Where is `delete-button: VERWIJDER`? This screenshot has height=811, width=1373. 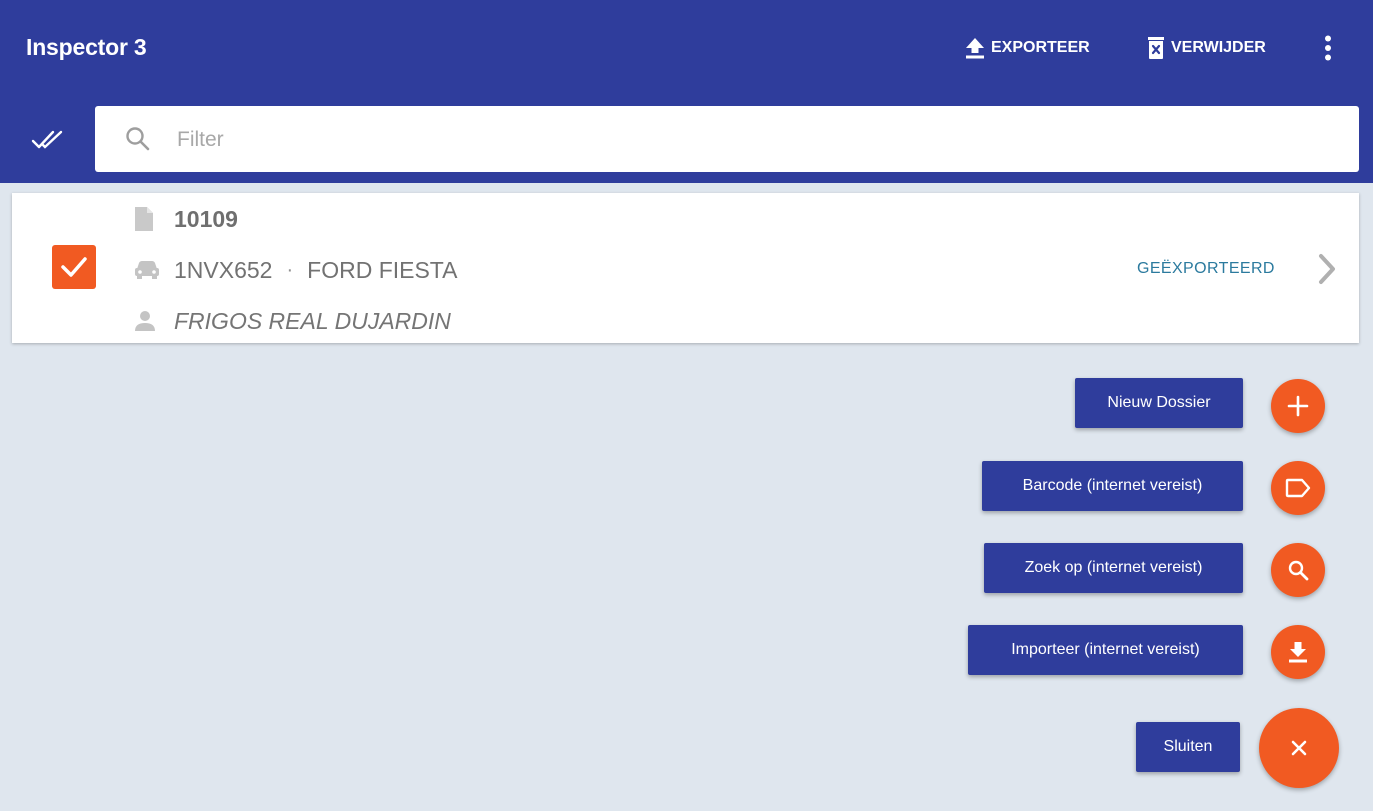 delete-button: VERWIJDER is located at coordinates (1206, 48).